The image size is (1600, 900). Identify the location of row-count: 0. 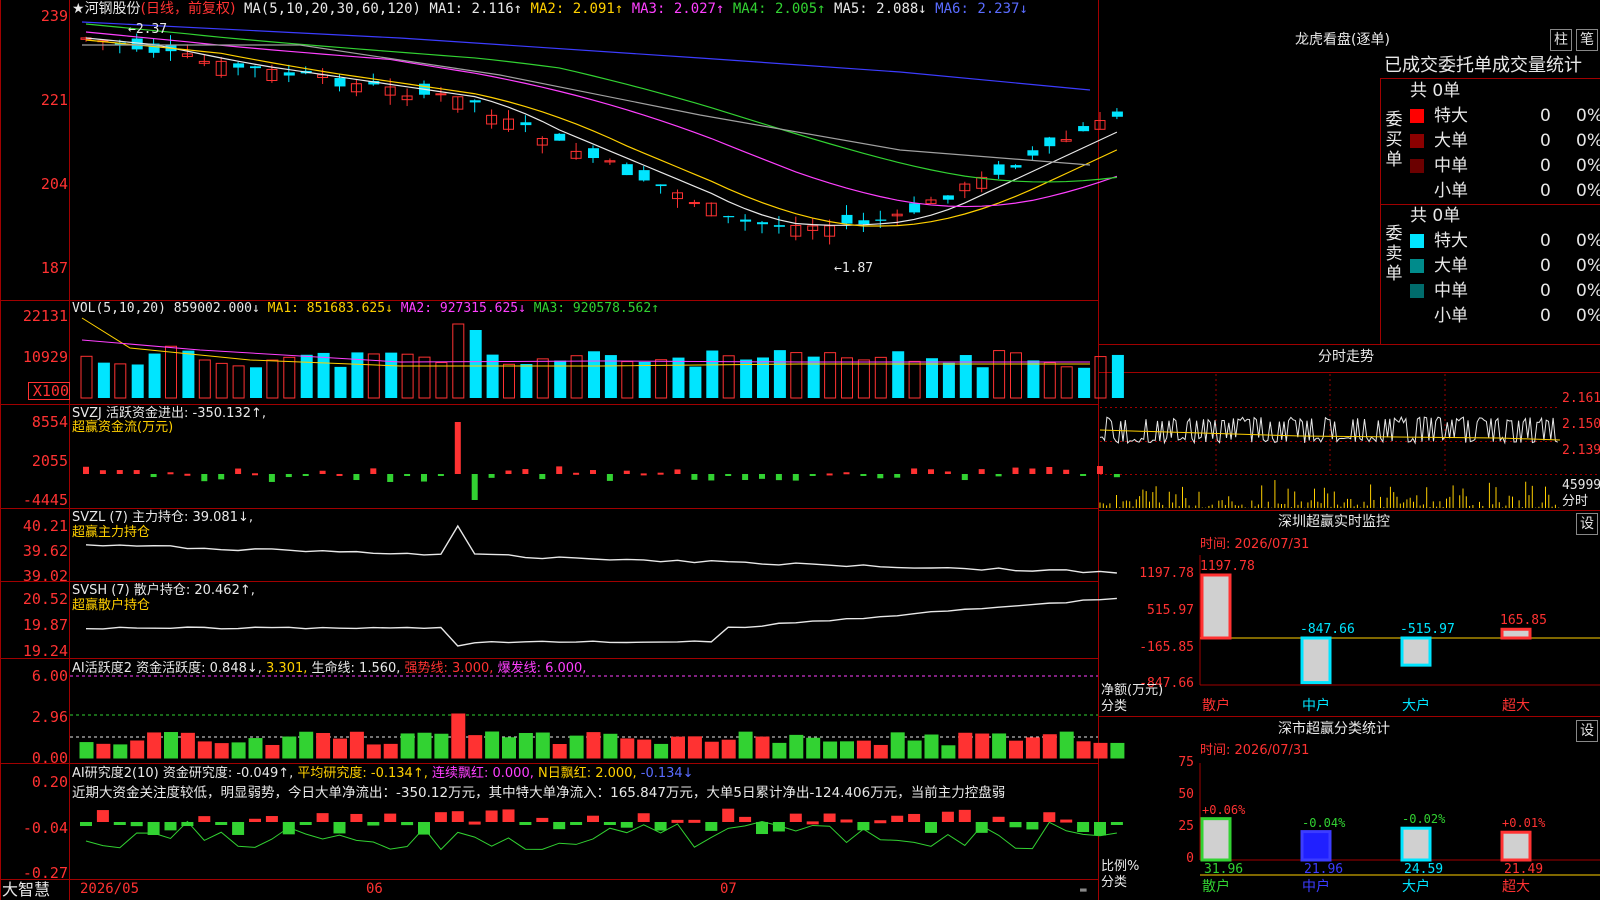
(1545, 266).